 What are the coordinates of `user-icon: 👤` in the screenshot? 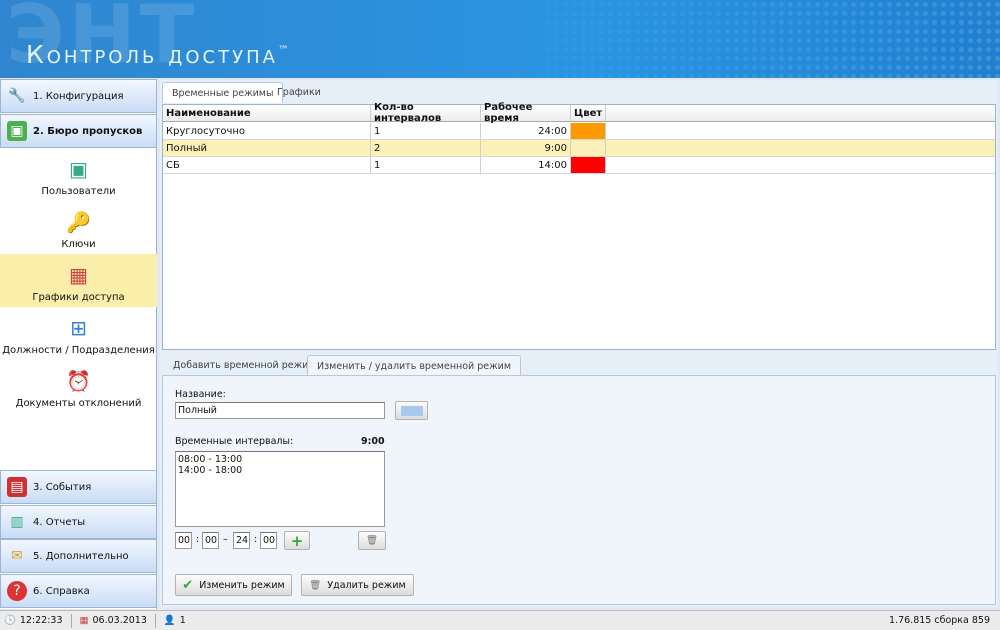 It's located at (169, 620).